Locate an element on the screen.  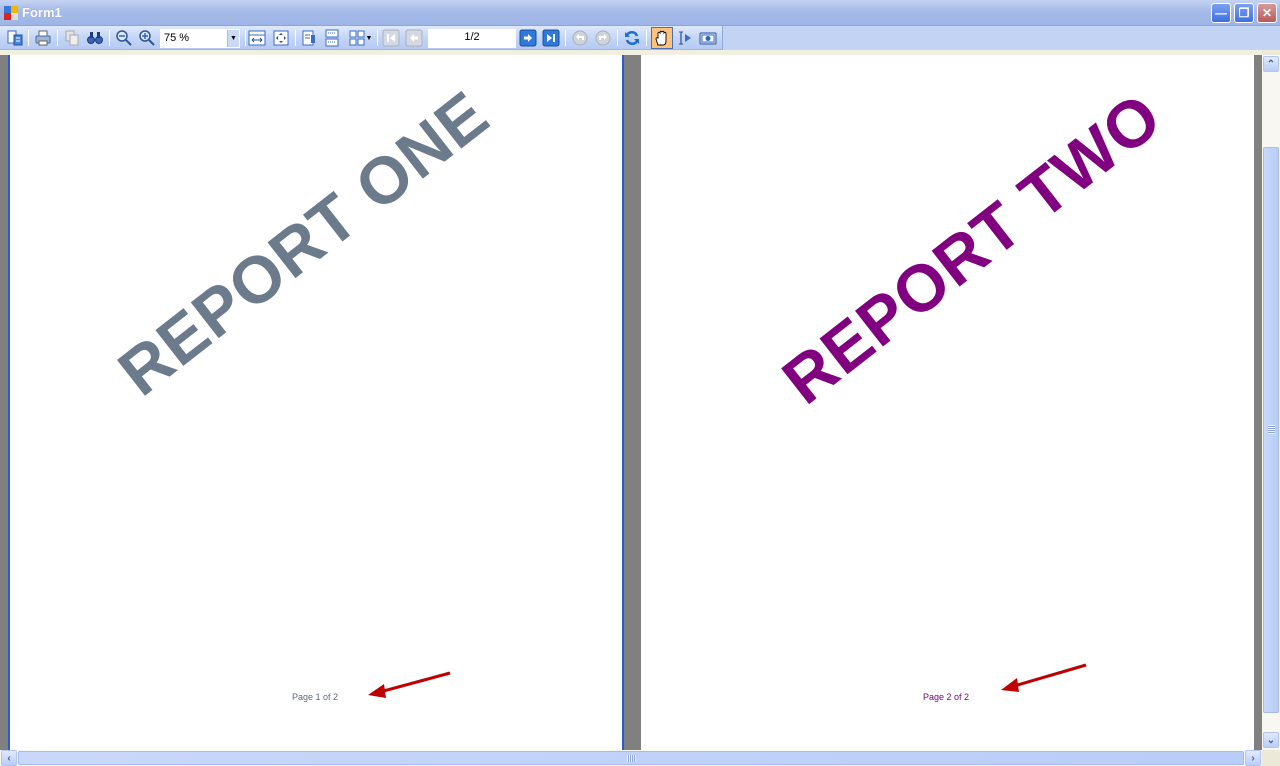
zoom-level-select: 75 % ▼ is located at coordinates (200, 38).